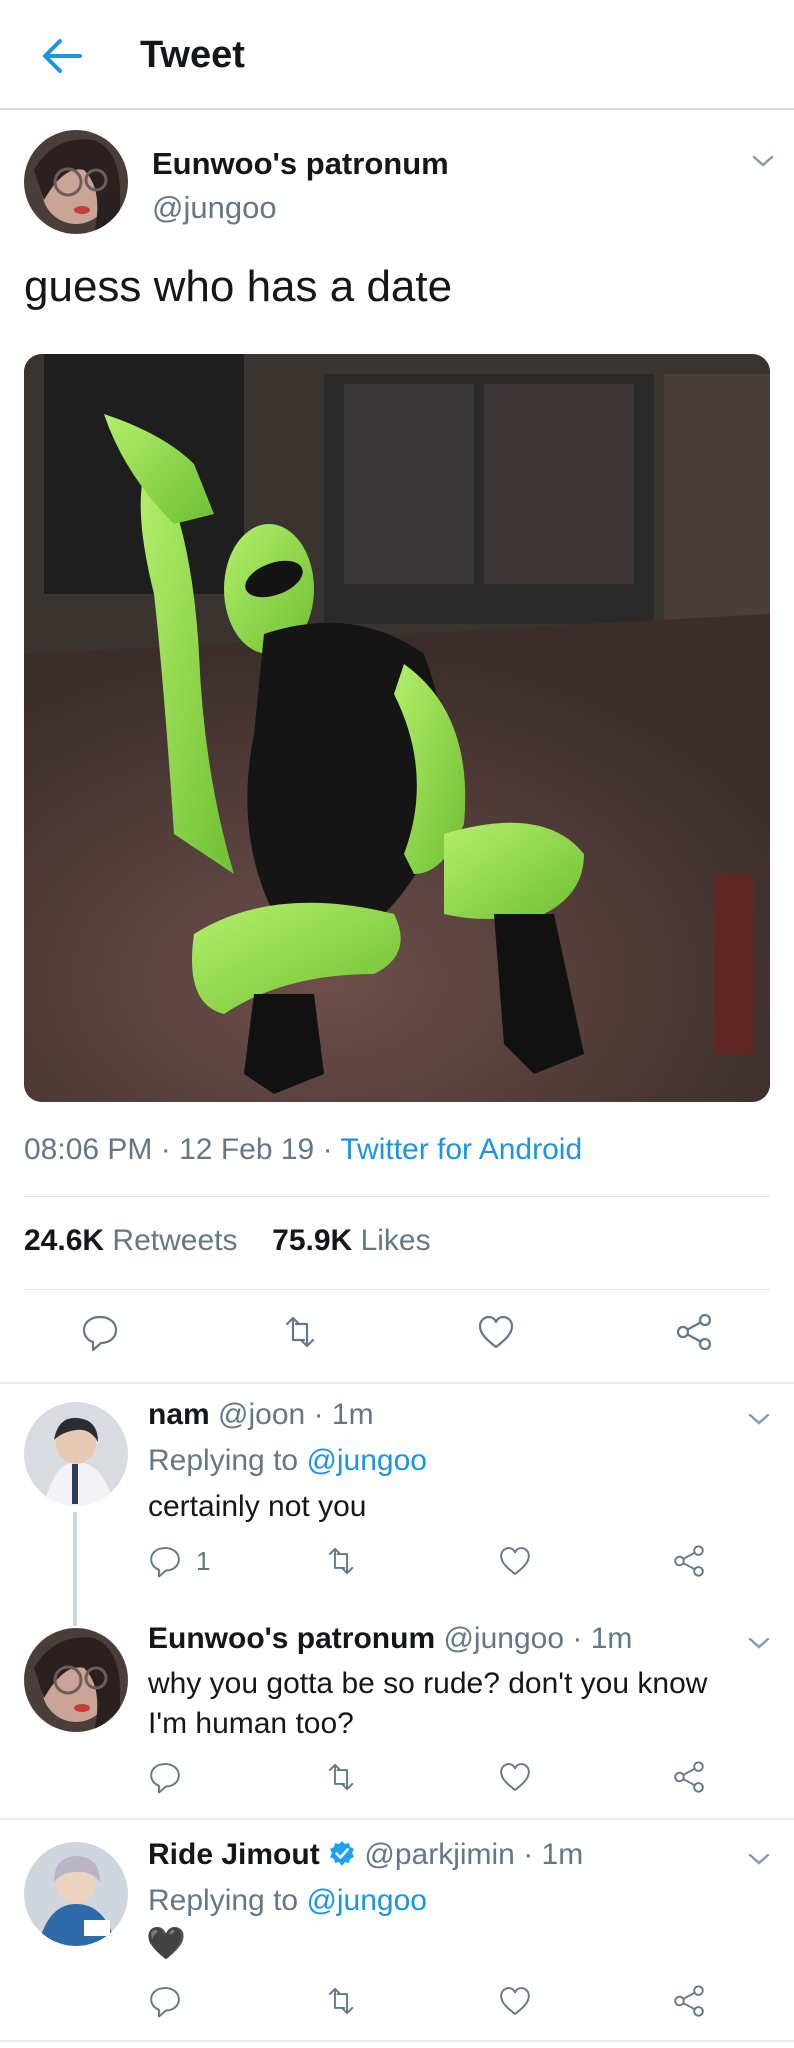 Image resolution: width=794 pixels, height=2048 pixels. I want to click on likes-stat: 75.9K Likes, so click(351, 1240).